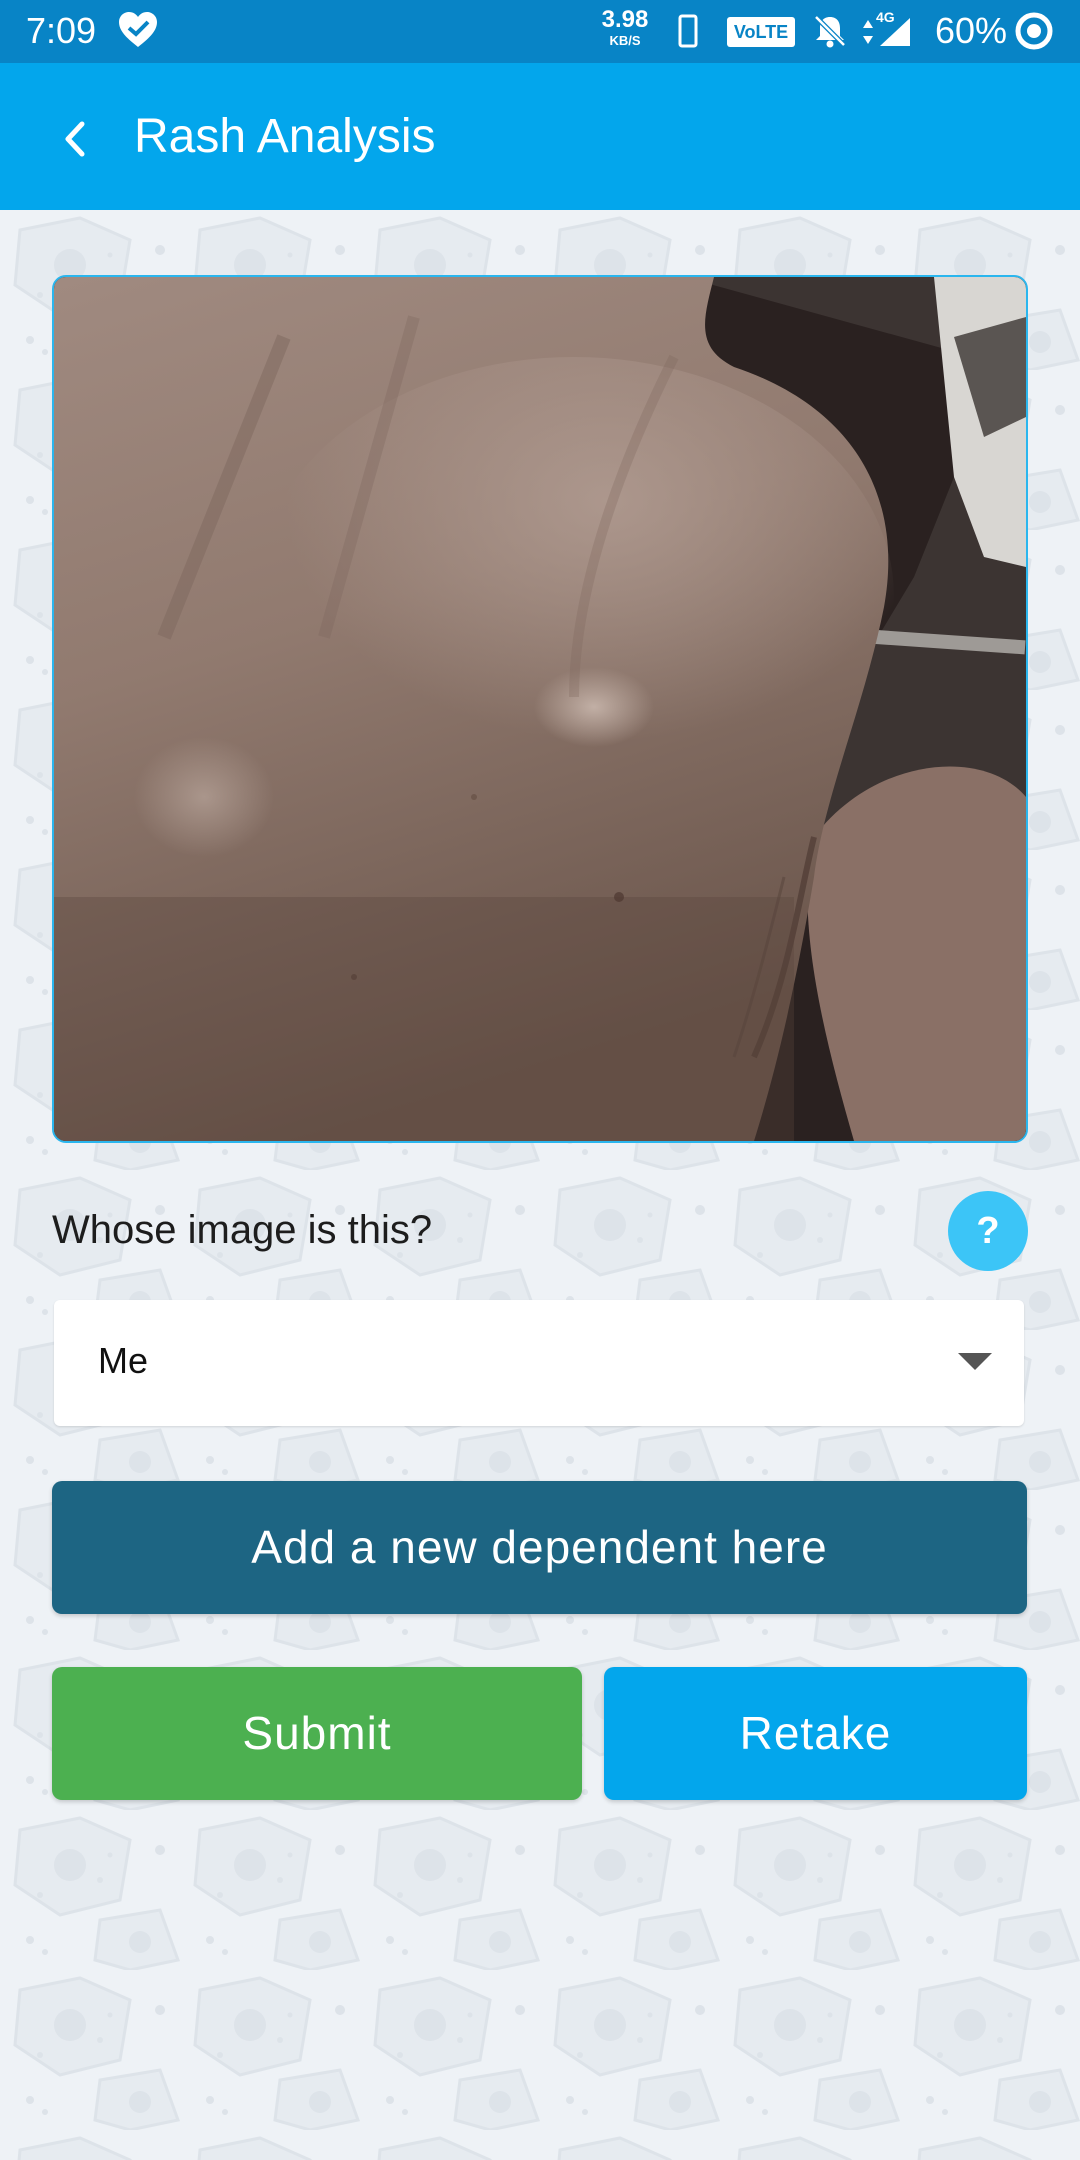  I want to click on bell-off-icon, so click(830, 31).